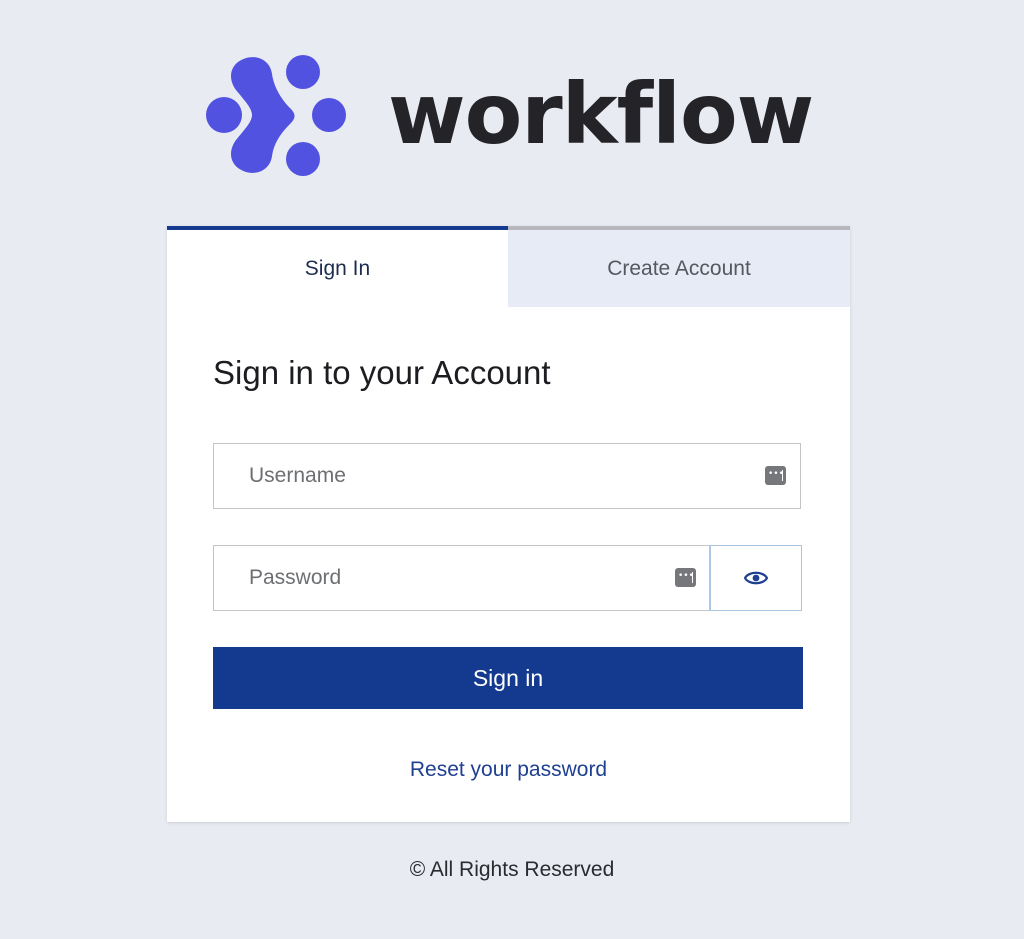 This screenshot has height=939, width=1024. What do you see at coordinates (601, 114) in the screenshot?
I see `brand-name: workflow` at bounding box center [601, 114].